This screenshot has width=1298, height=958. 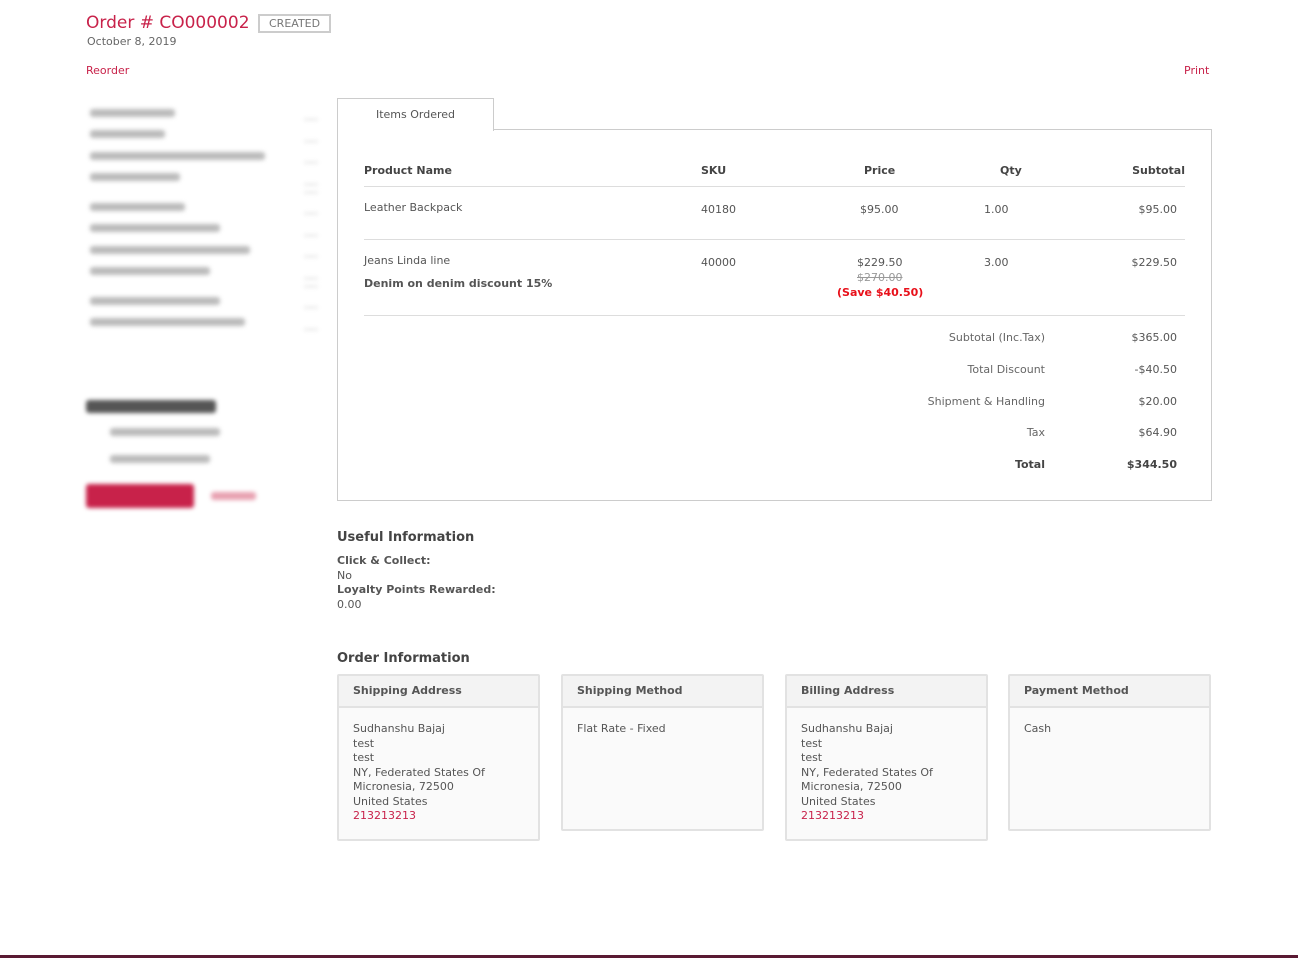 What do you see at coordinates (880, 277) in the screenshot?
I see `original-price: $270.00` at bounding box center [880, 277].